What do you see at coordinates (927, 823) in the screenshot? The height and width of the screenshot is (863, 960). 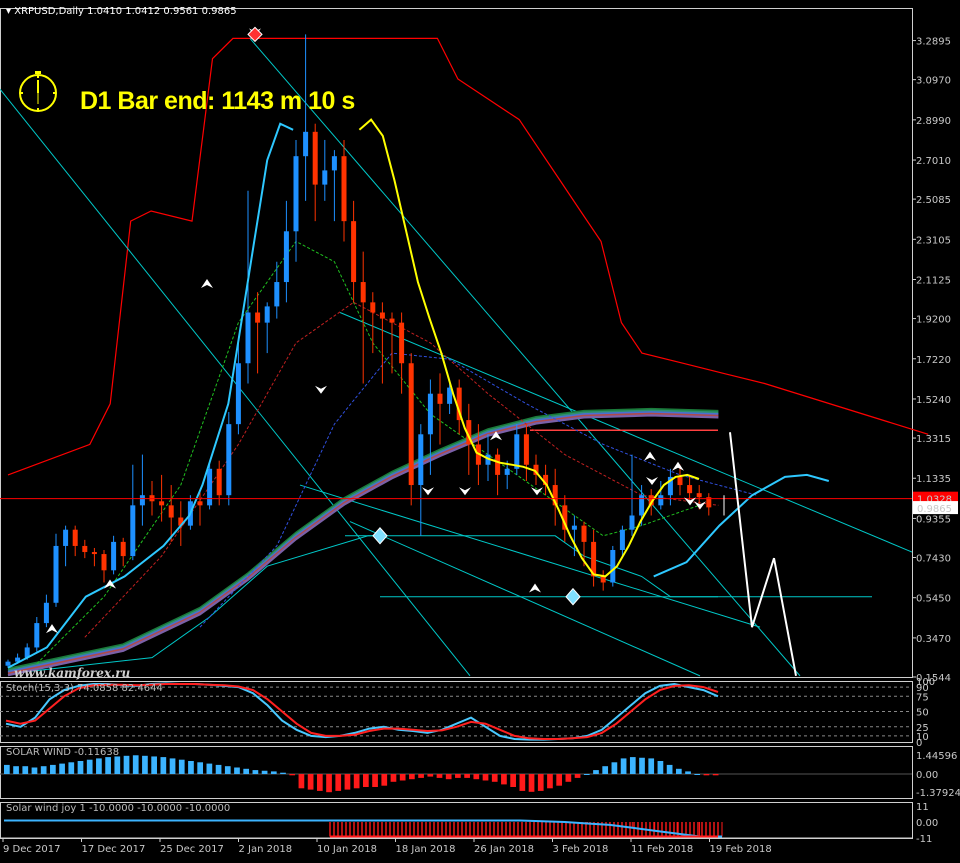 I see `joy-tick-label: 0.00` at bounding box center [927, 823].